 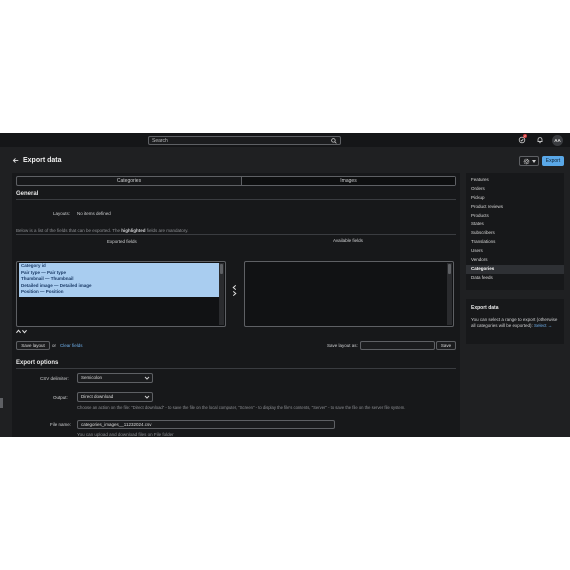 What do you see at coordinates (515, 269) in the screenshot?
I see `sidebar-item-categories: Categories` at bounding box center [515, 269].